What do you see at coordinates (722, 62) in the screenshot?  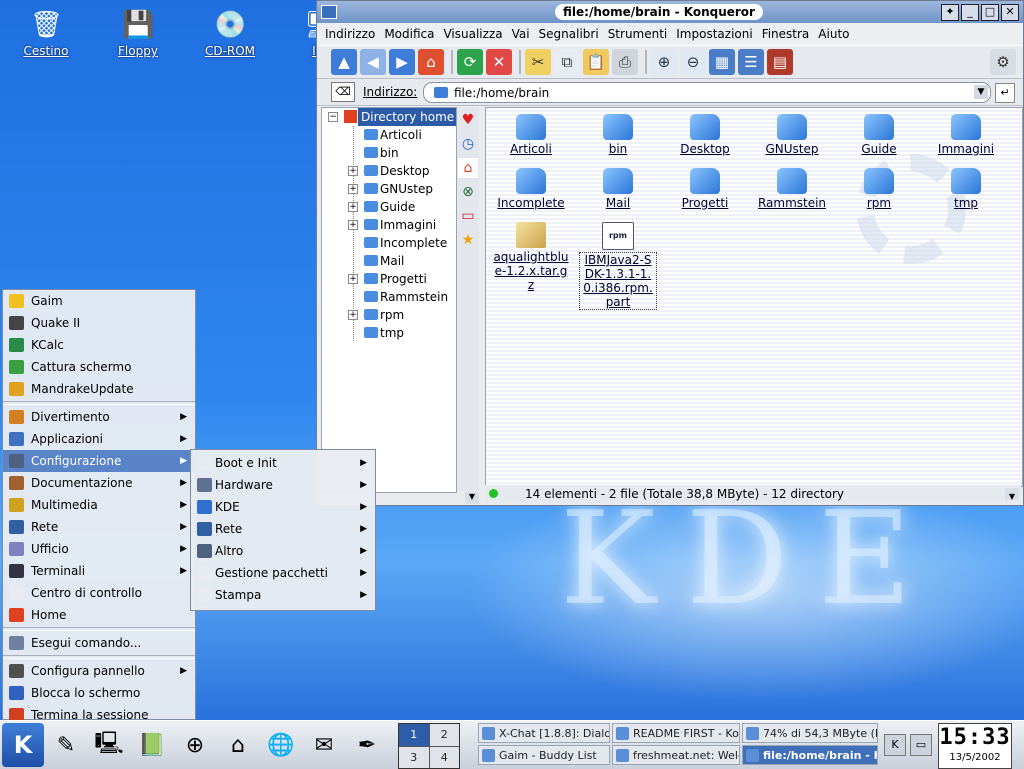 I see `icon-view-button: ▦` at bounding box center [722, 62].